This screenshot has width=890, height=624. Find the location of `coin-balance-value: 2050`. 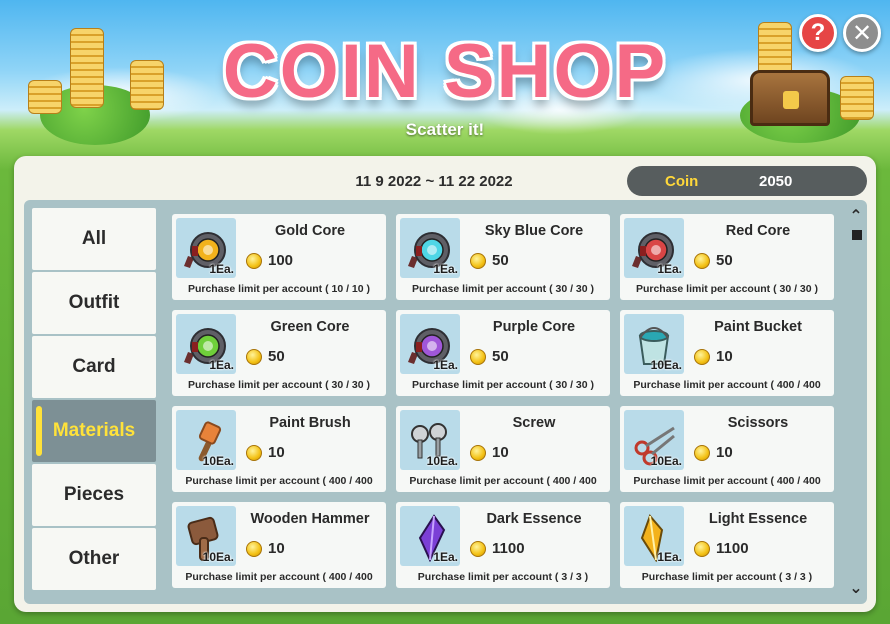

coin-balance-value: 2050 is located at coordinates (776, 181).